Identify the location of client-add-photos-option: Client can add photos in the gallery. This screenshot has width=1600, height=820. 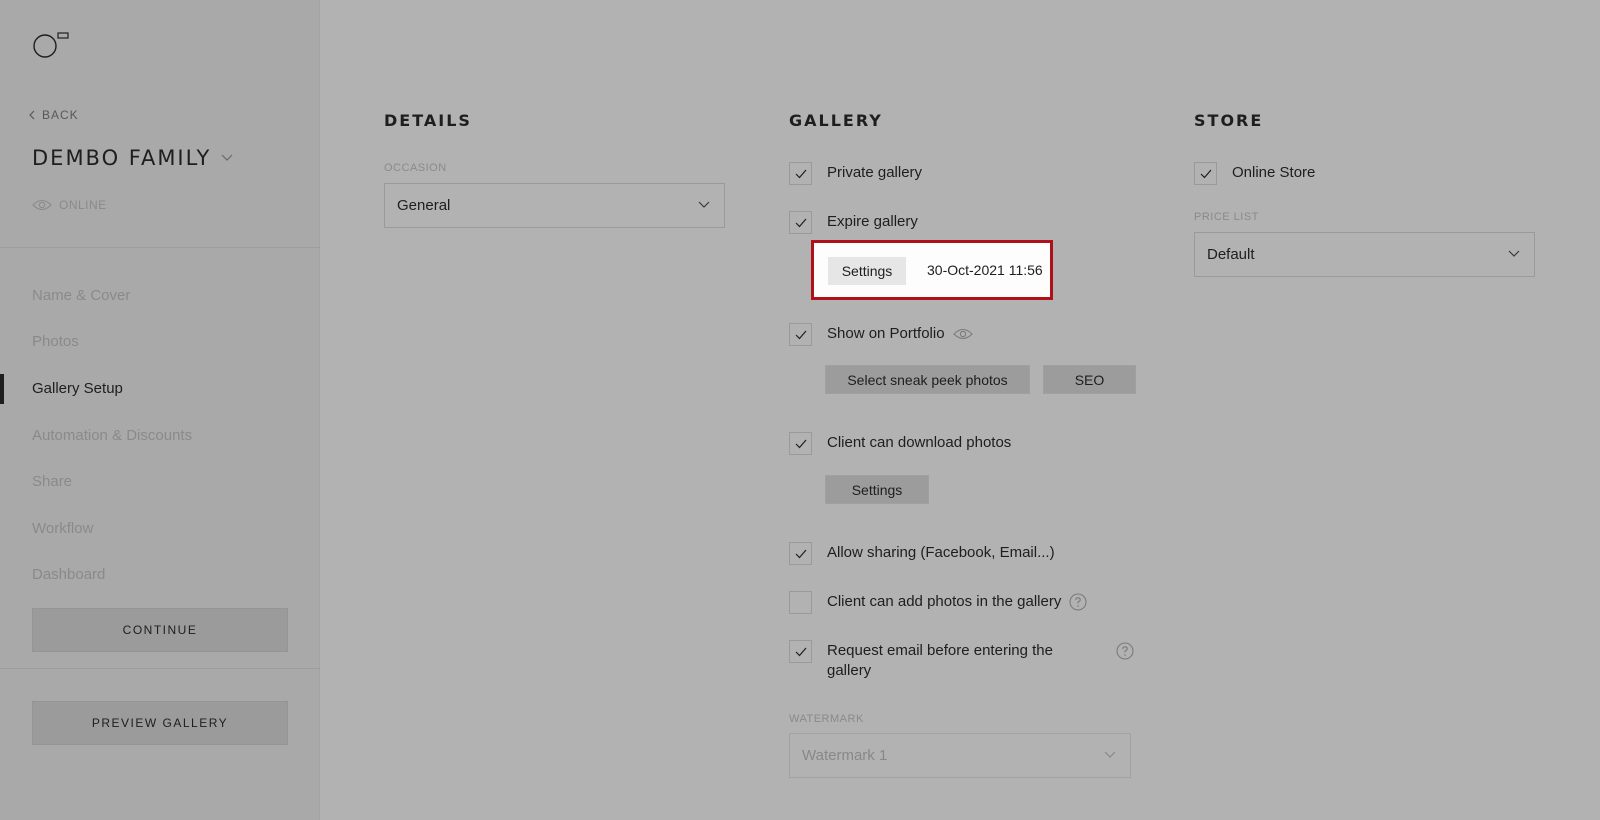
(938, 602).